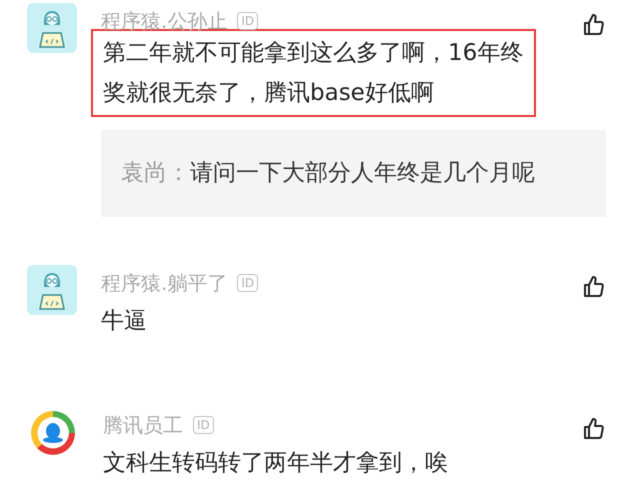  What do you see at coordinates (313, 73) in the screenshot?
I see `comment-text: 第二年就不可能拿到这么多了啊，16年终奖就很无奈了，腾讯base好低啊` at bounding box center [313, 73].